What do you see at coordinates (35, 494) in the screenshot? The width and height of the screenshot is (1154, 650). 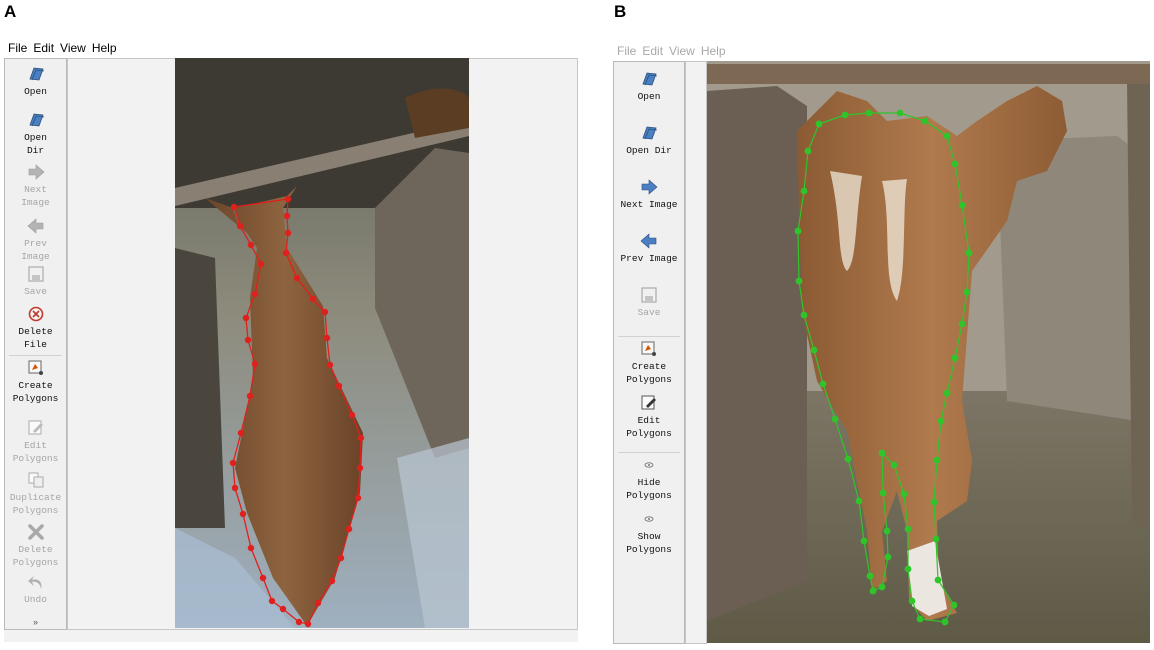 I see `duplicate-polygons-button: Duplicate Polygons` at bounding box center [35, 494].